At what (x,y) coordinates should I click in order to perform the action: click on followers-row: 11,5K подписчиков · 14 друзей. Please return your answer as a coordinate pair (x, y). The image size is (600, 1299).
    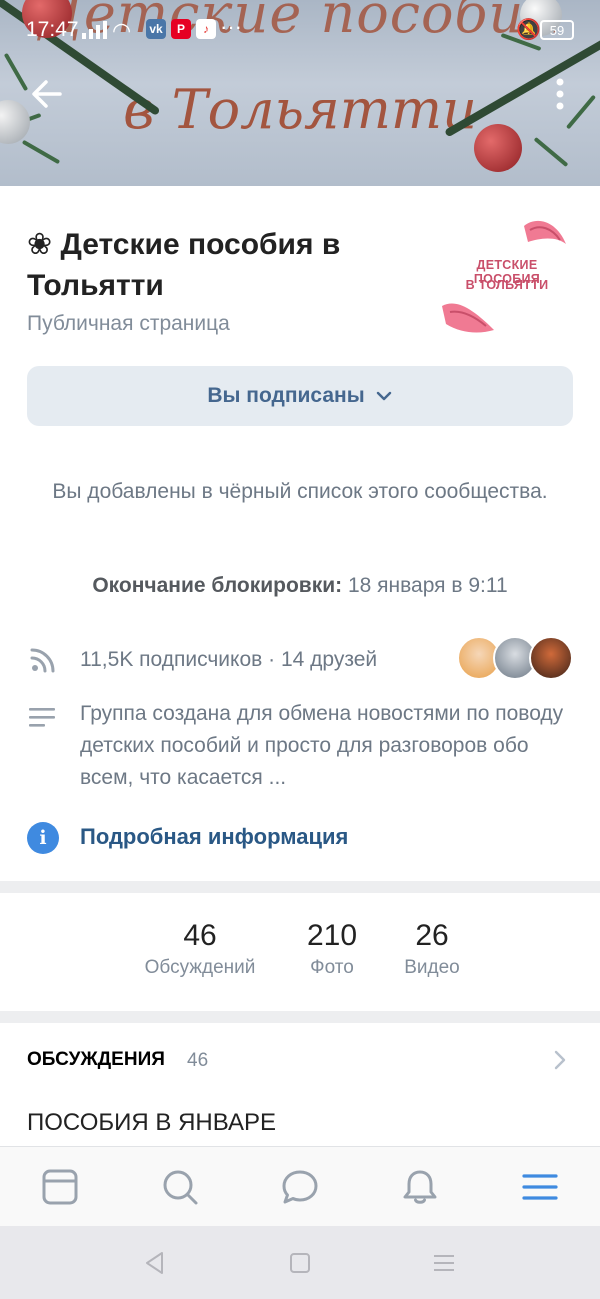
    Looking at the image, I should click on (300, 658).